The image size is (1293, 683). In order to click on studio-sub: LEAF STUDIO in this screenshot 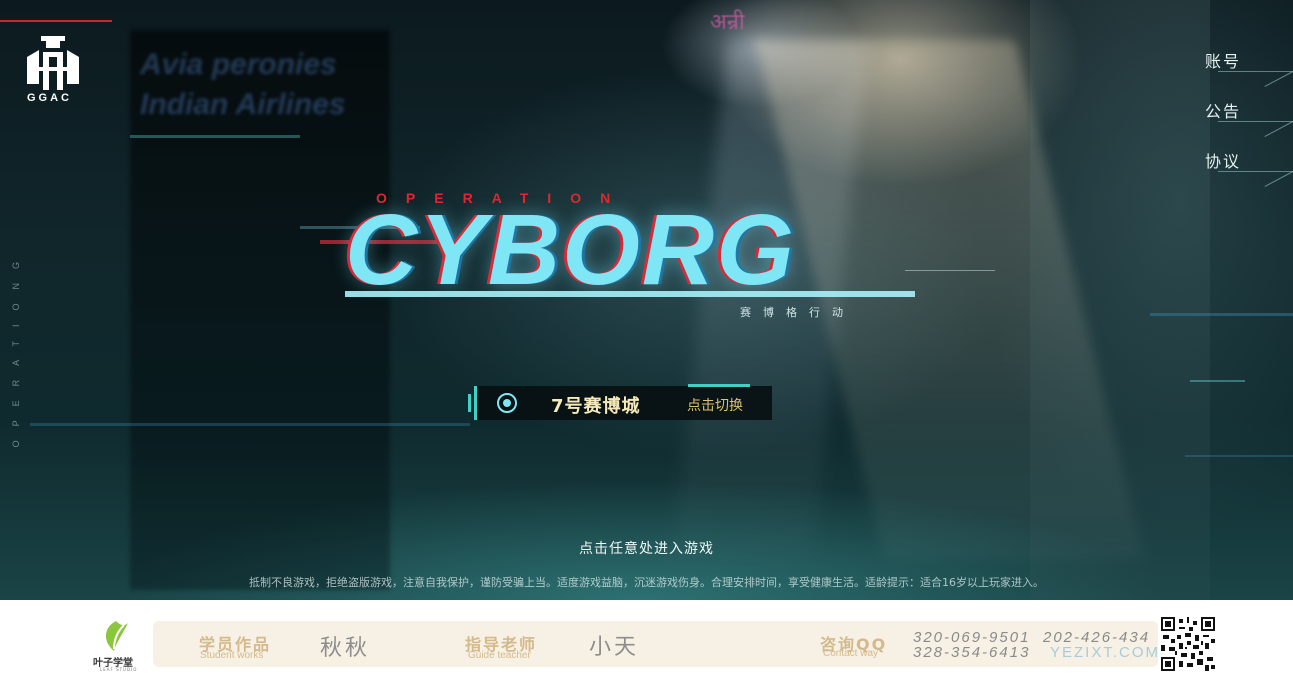, I will do `click(119, 669)`.